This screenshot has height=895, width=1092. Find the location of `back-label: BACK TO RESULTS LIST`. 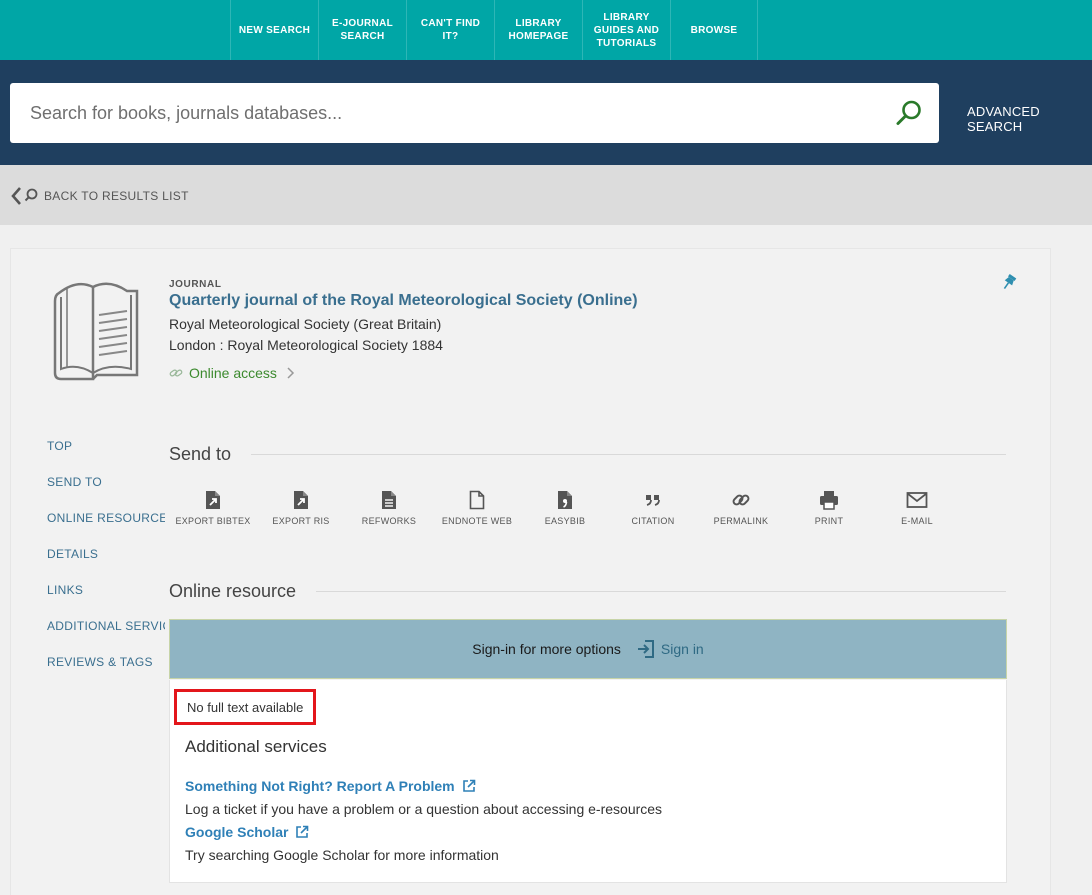

back-label: BACK TO RESULTS LIST is located at coordinates (116, 196).